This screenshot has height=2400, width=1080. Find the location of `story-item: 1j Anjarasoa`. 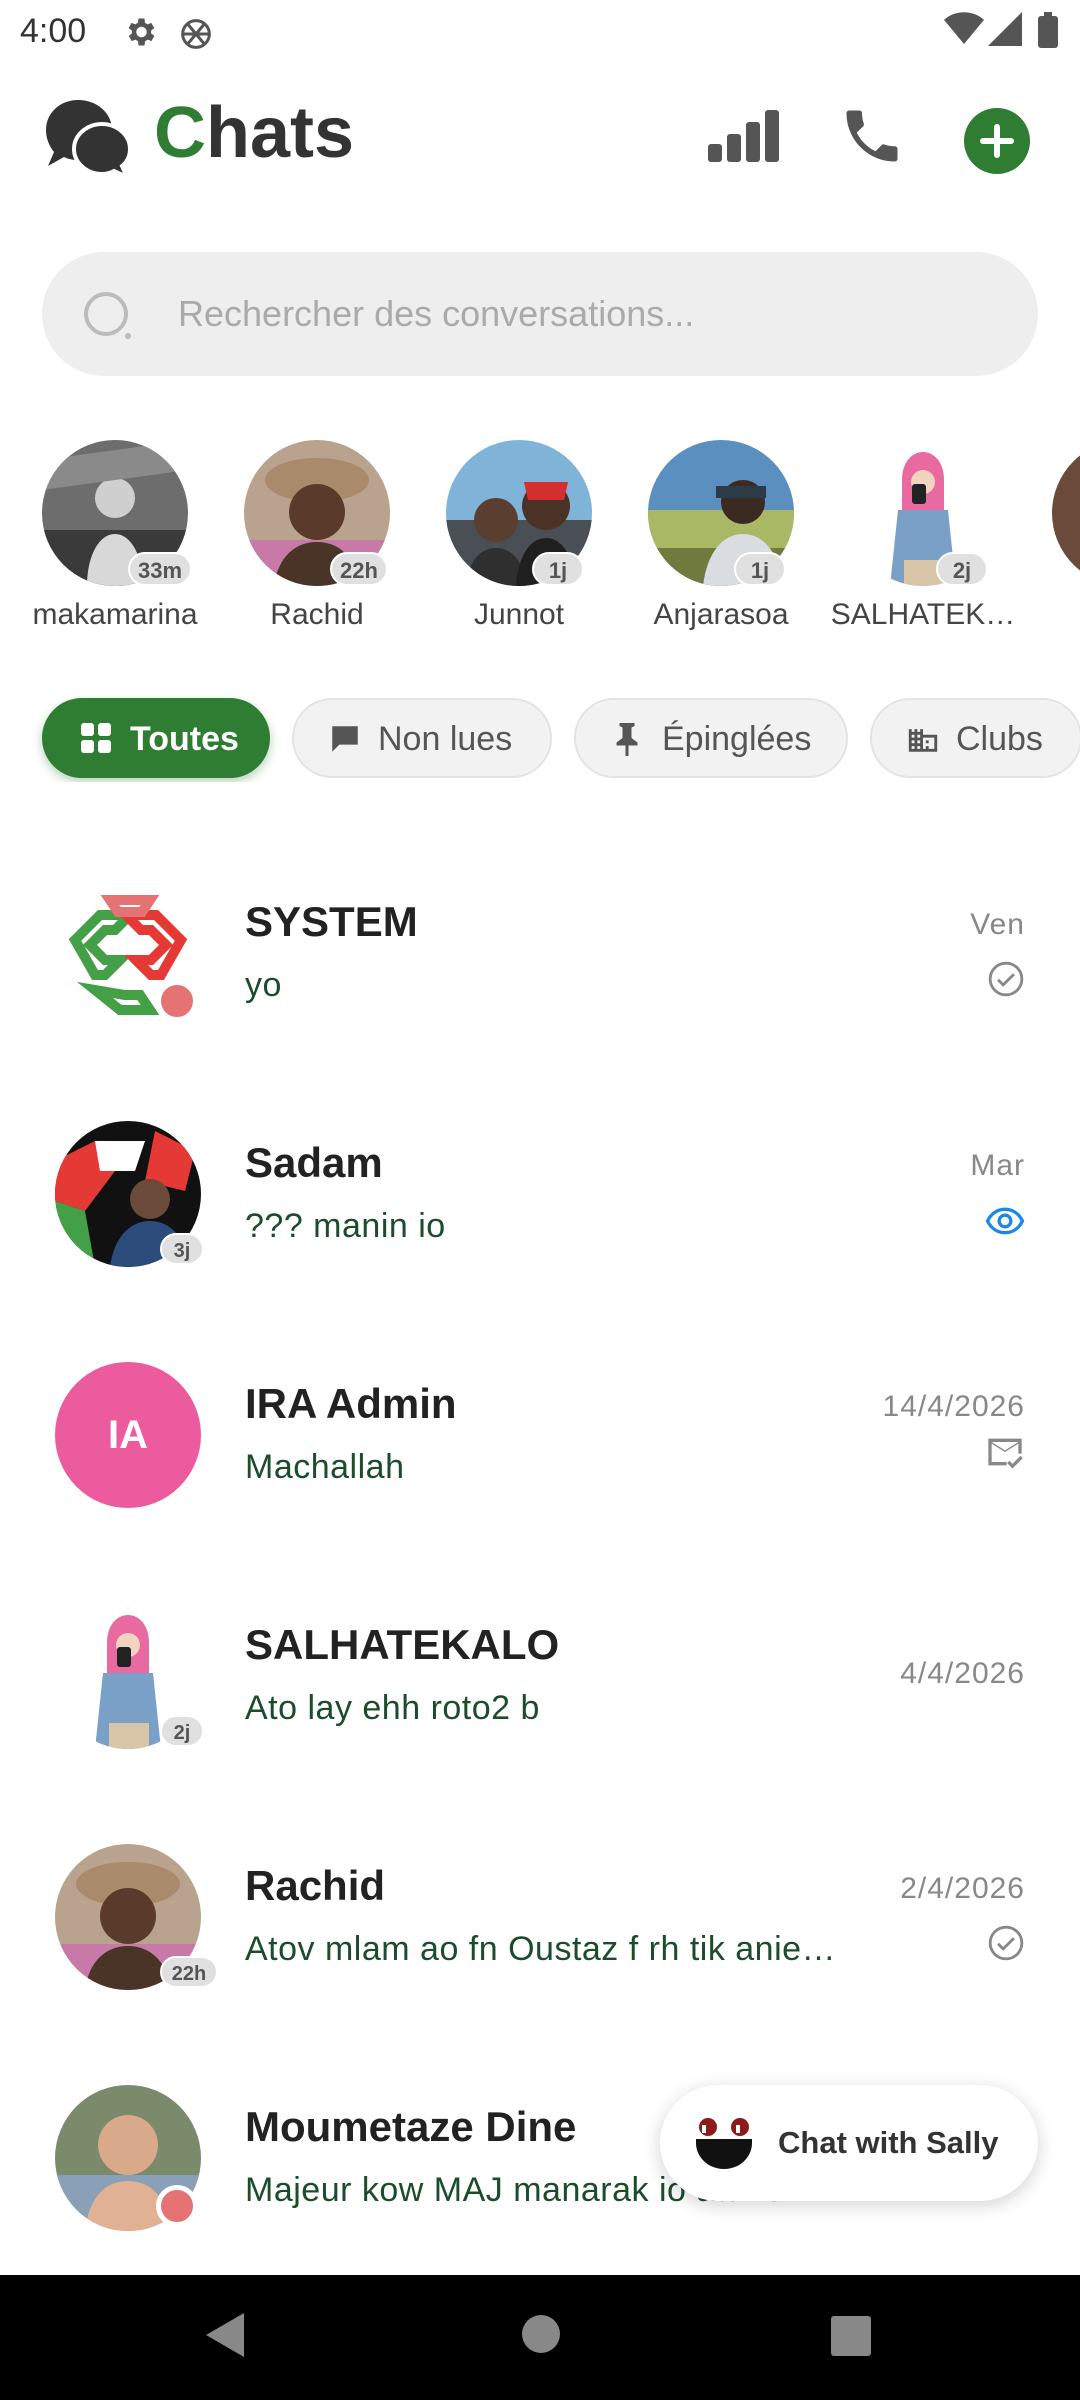

story-item: 1j Anjarasoa is located at coordinates (706, 538).